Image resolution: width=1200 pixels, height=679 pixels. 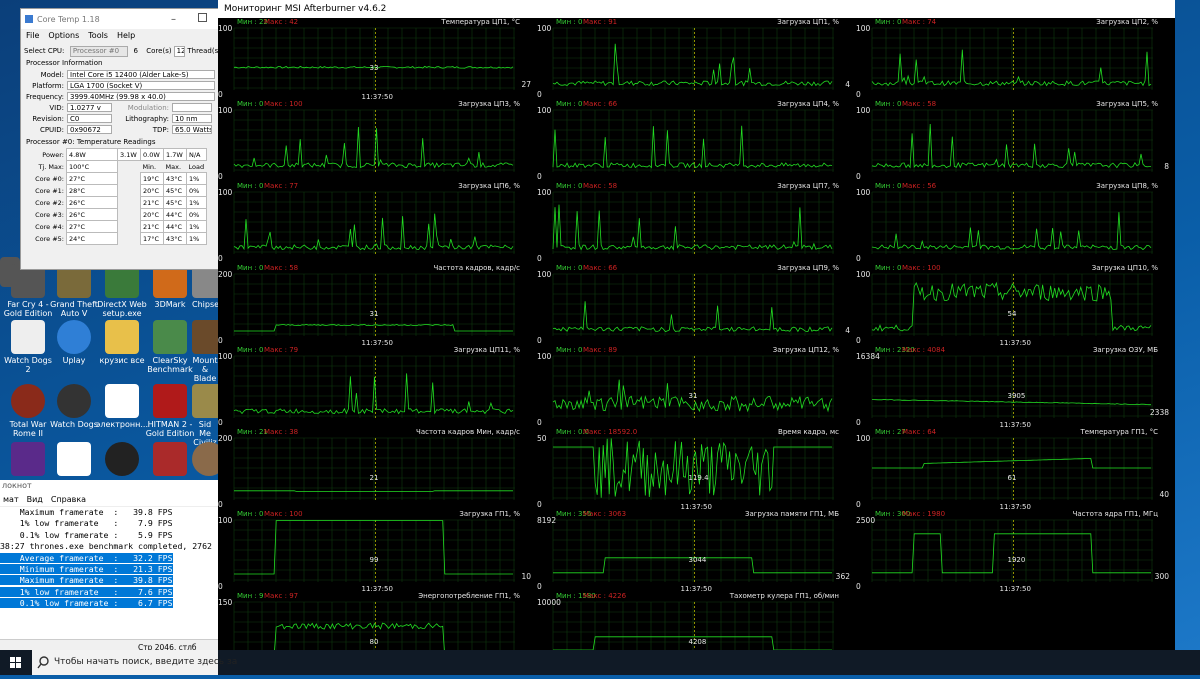 I want to click on desktop-icon-8: ClearSky Benchmark, so click(x=170, y=353).